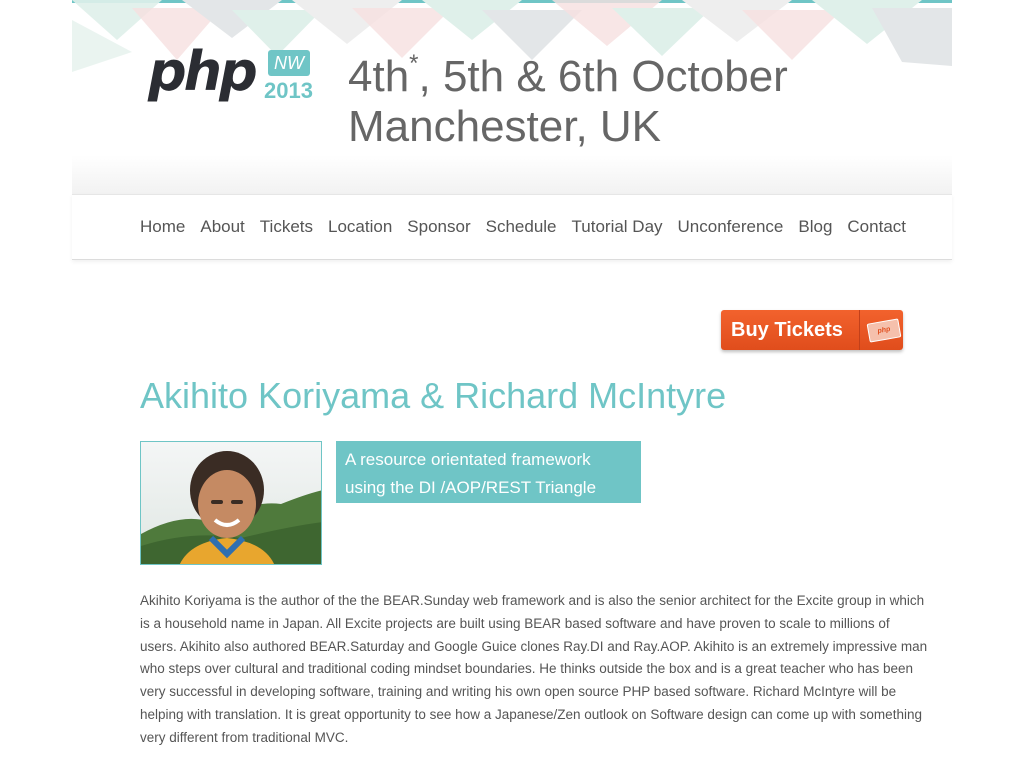 This screenshot has width=1024, height=768. I want to click on nav-item-location: Location, so click(360, 227).